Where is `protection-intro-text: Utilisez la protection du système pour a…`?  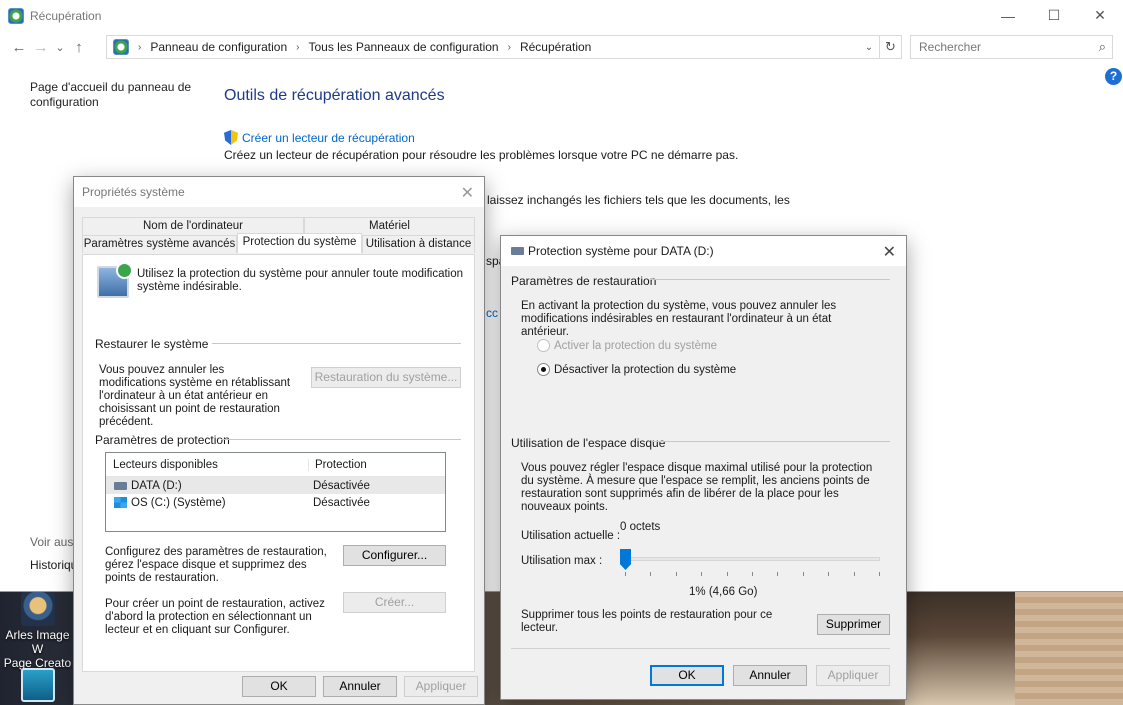 protection-intro-text: Utilisez la protection du système pour a… is located at coordinates (300, 280).